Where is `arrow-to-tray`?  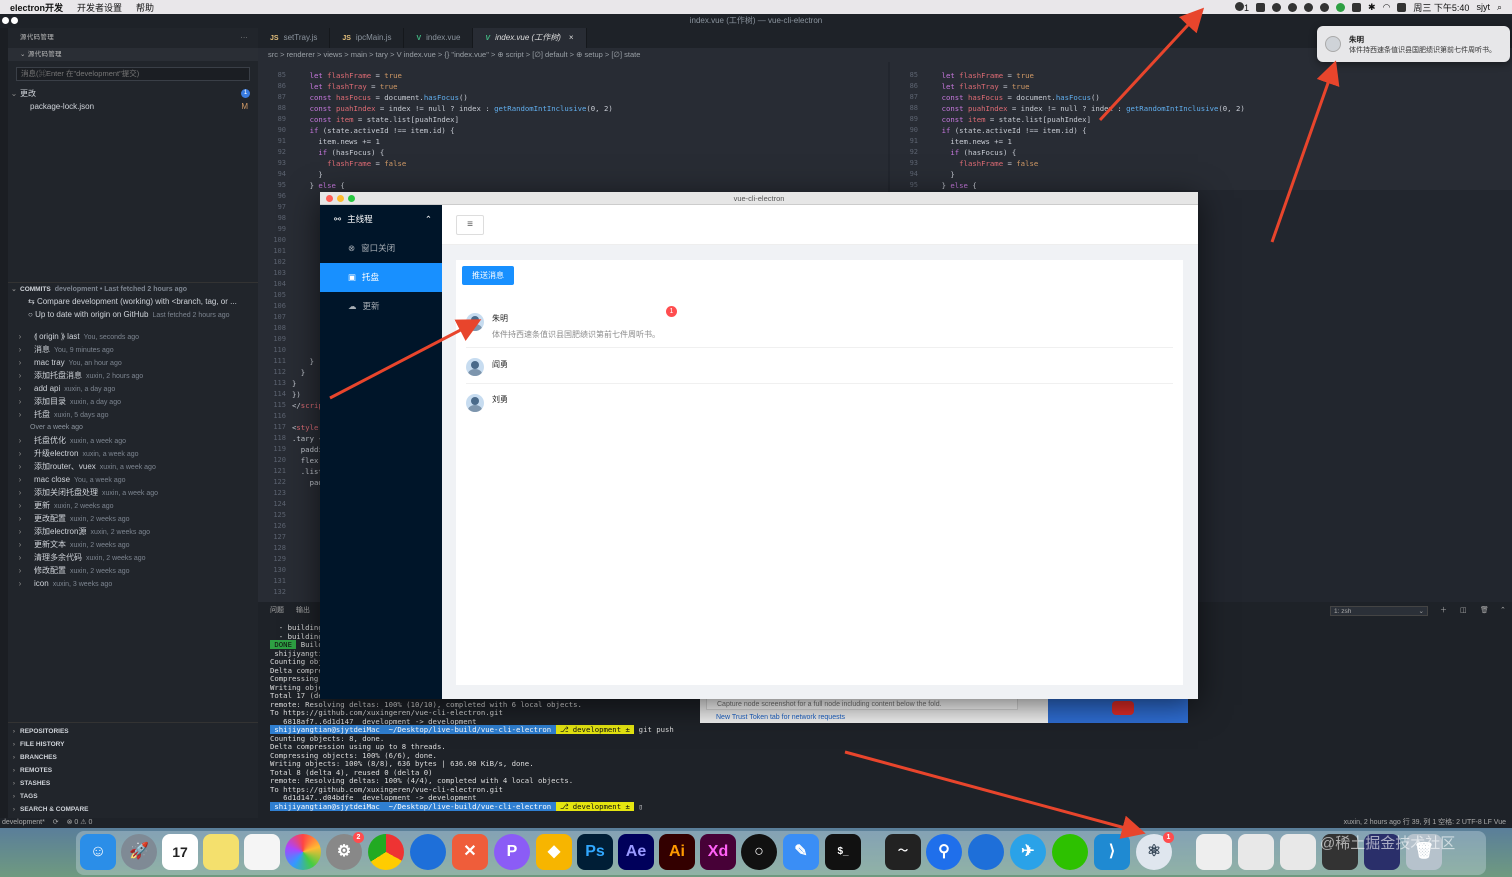 arrow-to-tray is located at coordinates (1151, 64).